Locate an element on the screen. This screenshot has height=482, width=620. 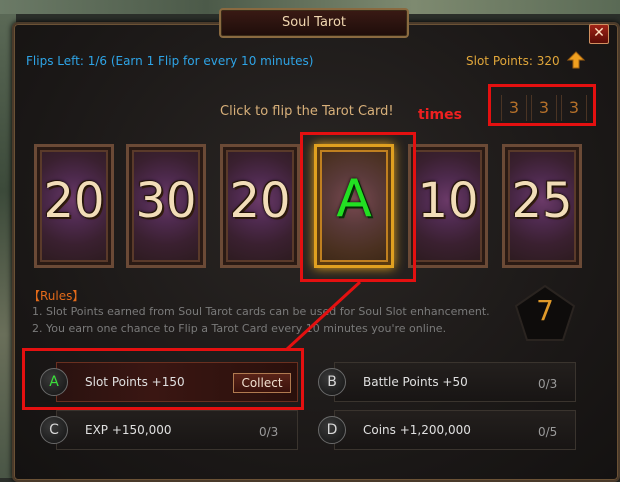
rules-title: 【Rules】 is located at coordinates (56, 296).